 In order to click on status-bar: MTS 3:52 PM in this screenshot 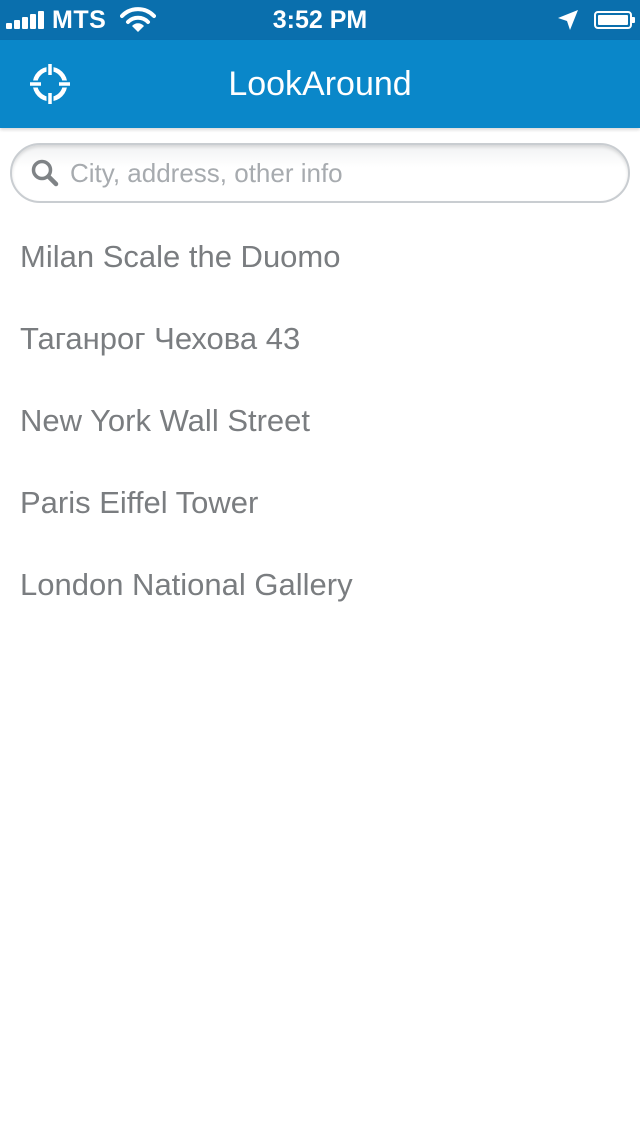, I will do `click(320, 20)`.